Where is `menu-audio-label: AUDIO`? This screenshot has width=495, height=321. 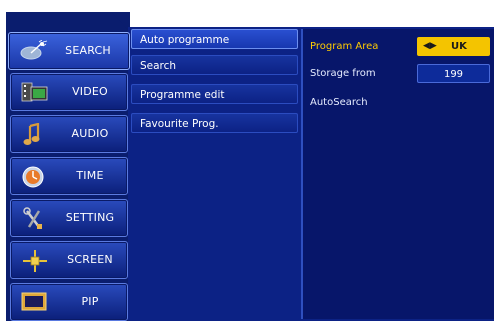 menu-audio-label: AUDIO is located at coordinates (90, 133).